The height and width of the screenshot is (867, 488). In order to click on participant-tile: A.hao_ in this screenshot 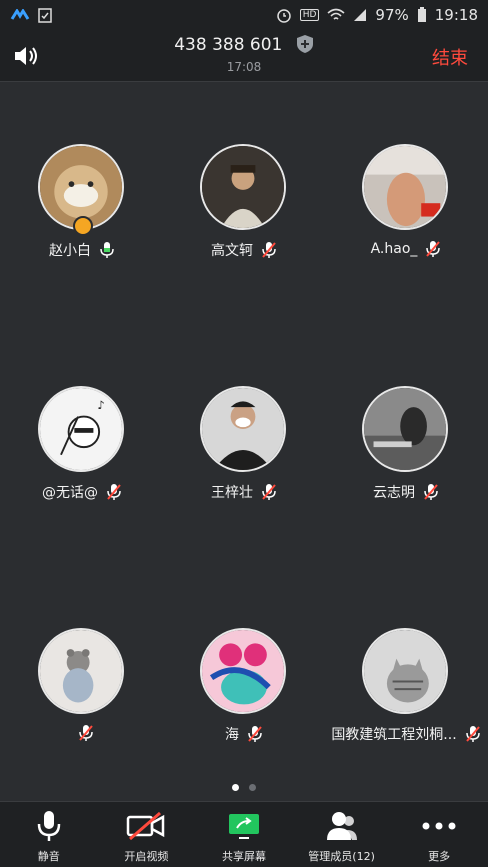, I will do `click(406, 214)`.